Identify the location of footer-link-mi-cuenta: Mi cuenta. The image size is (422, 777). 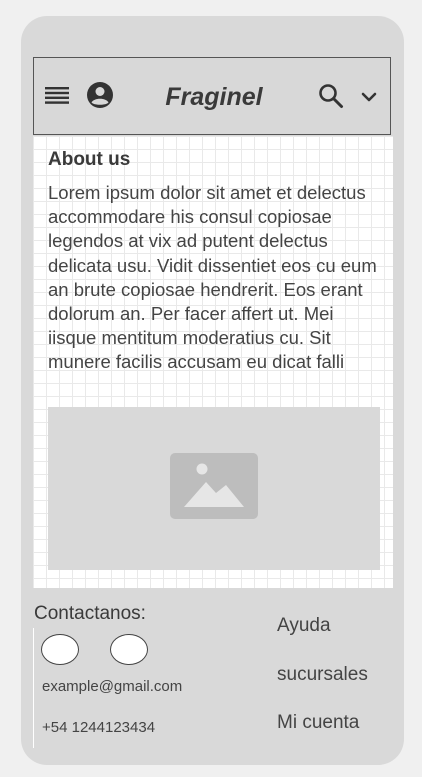
(318, 723).